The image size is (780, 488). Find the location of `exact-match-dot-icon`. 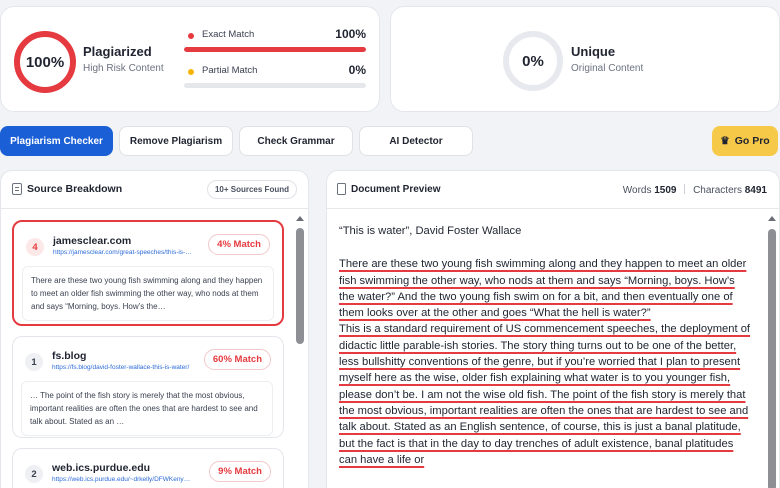

exact-match-dot-icon is located at coordinates (191, 36).